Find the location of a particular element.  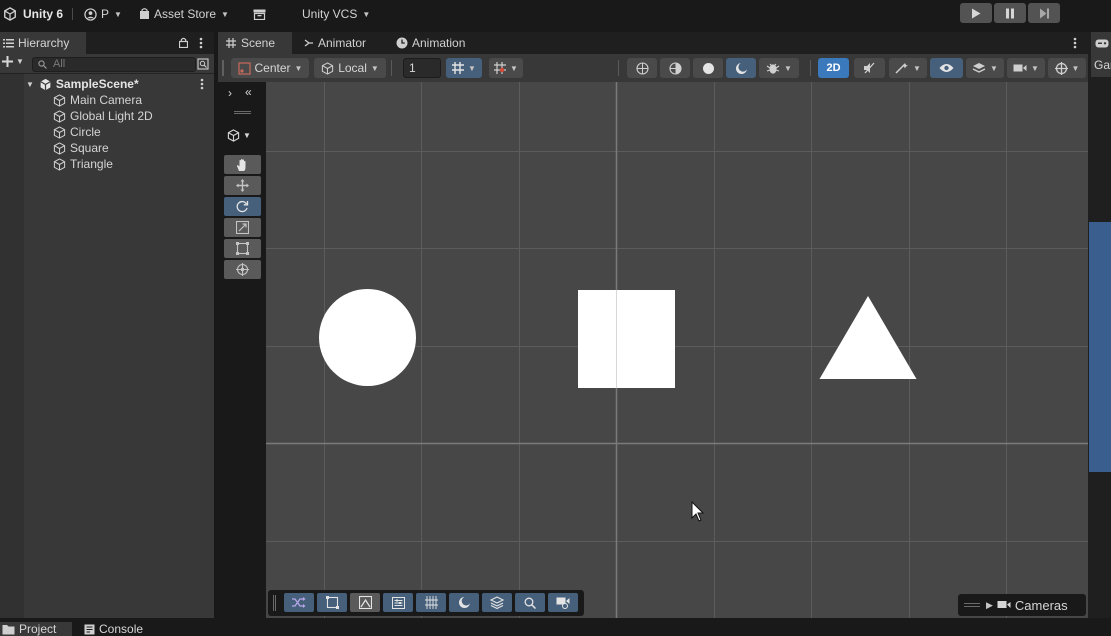

tab-project: Project is located at coordinates (36, 629).